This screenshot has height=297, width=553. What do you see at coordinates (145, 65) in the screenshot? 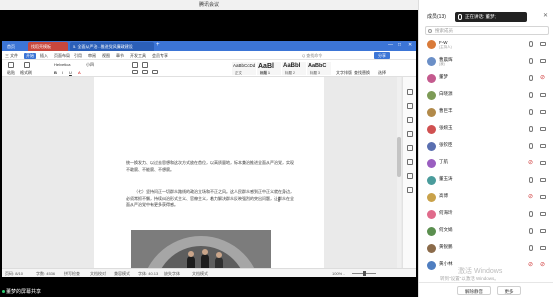
I see `numbered-list-icon` at bounding box center [145, 65].